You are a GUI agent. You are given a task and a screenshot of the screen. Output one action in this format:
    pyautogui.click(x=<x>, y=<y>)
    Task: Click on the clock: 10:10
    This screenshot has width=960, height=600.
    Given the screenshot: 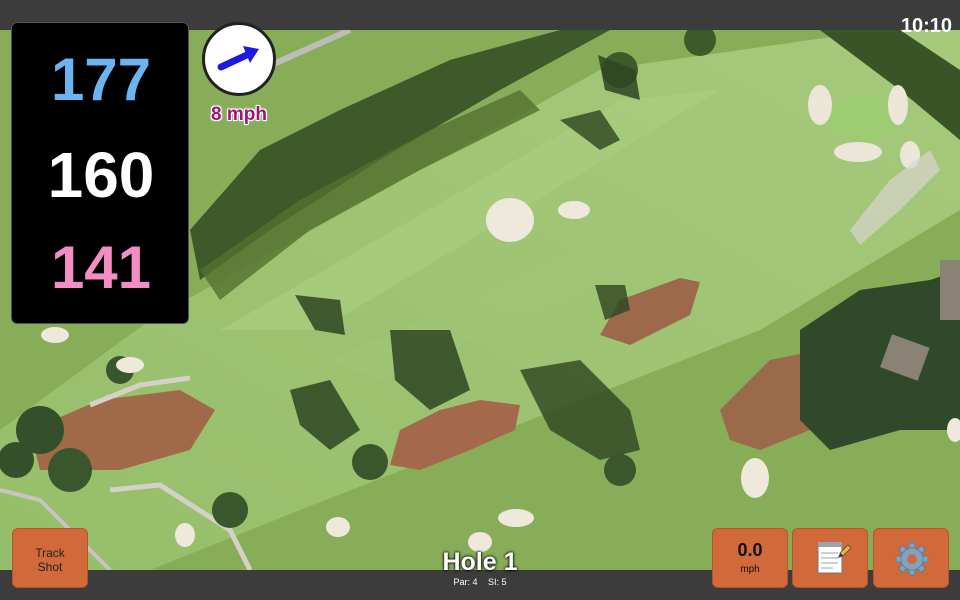 What is the action you would take?
    pyautogui.click(x=926, y=26)
    